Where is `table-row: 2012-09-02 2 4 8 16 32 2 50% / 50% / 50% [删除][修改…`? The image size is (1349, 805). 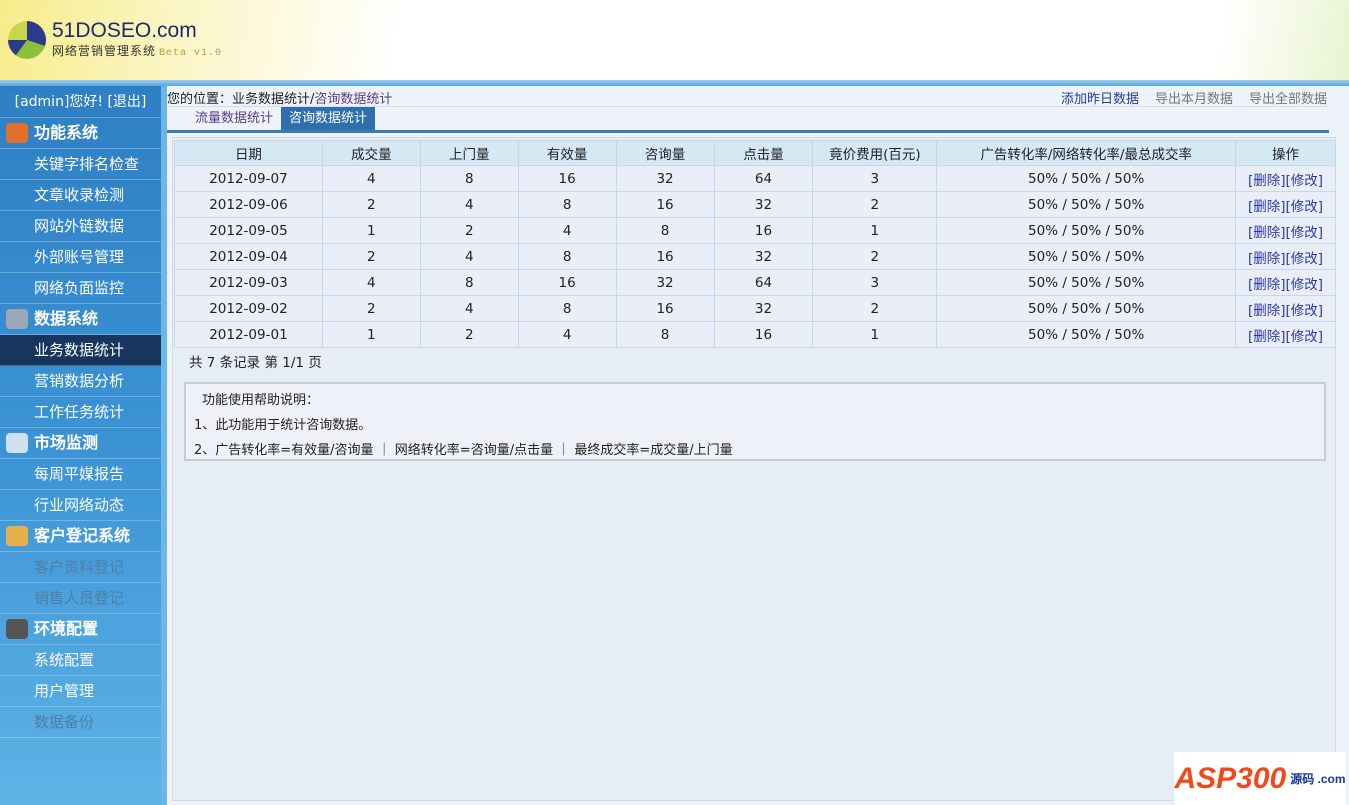
table-row: 2012-09-02 2 4 8 16 32 2 50% / 50% / 50% [删除][修改… is located at coordinates (755, 308).